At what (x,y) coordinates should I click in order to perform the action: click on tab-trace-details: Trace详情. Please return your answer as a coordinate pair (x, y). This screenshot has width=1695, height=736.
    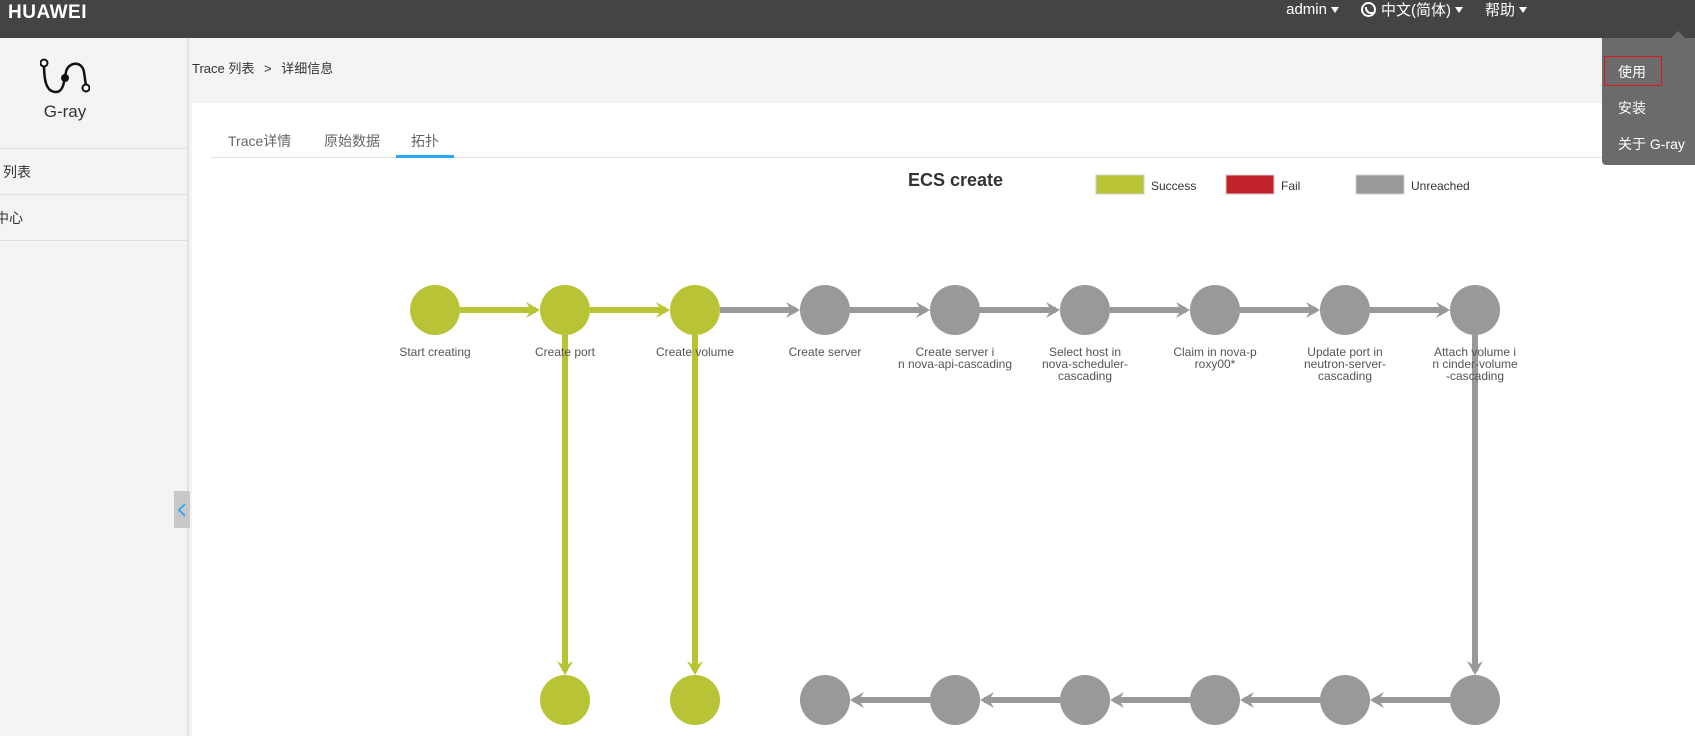
    Looking at the image, I should click on (259, 141).